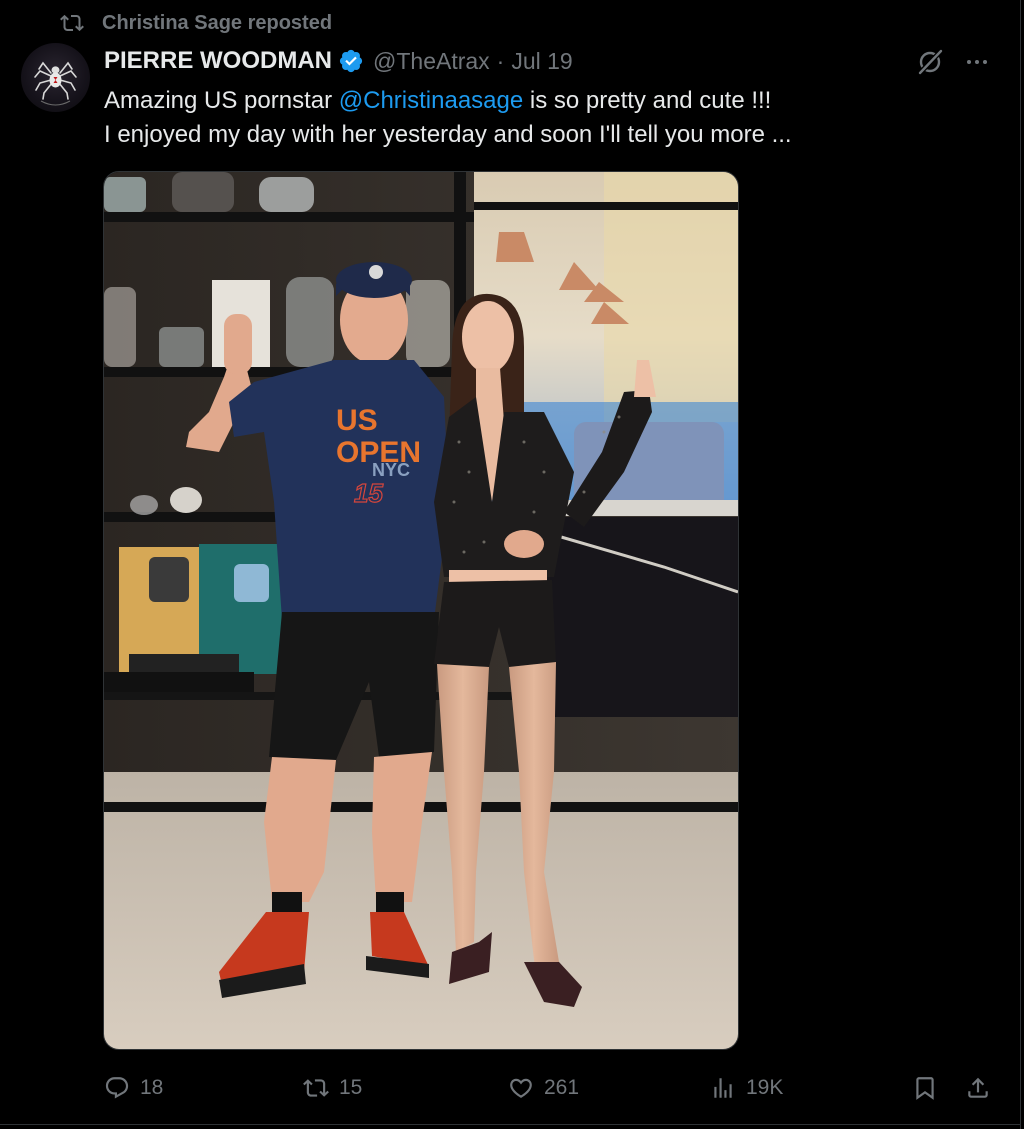 The height and width of the screenshot is (1129, 1024). I want to click on more-options-icon, so click(977, 62).